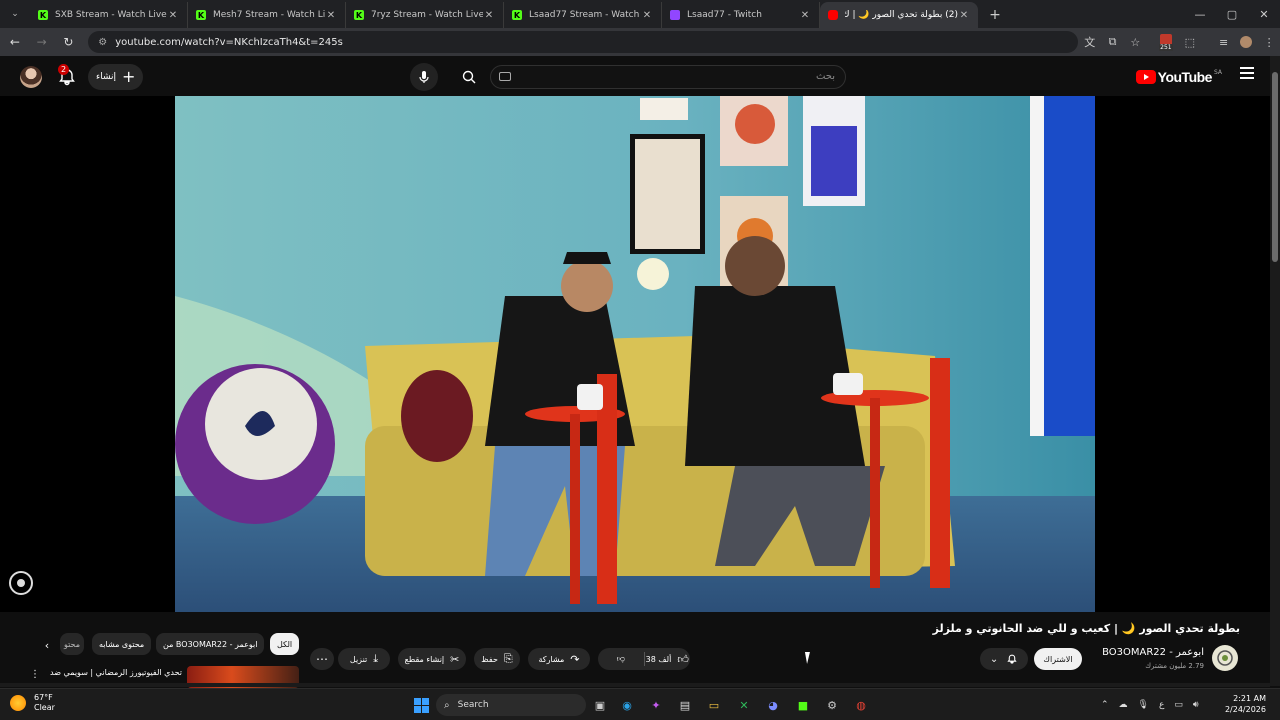  I want to click on clock-time: 2:21 AM, so click(1249, 698).